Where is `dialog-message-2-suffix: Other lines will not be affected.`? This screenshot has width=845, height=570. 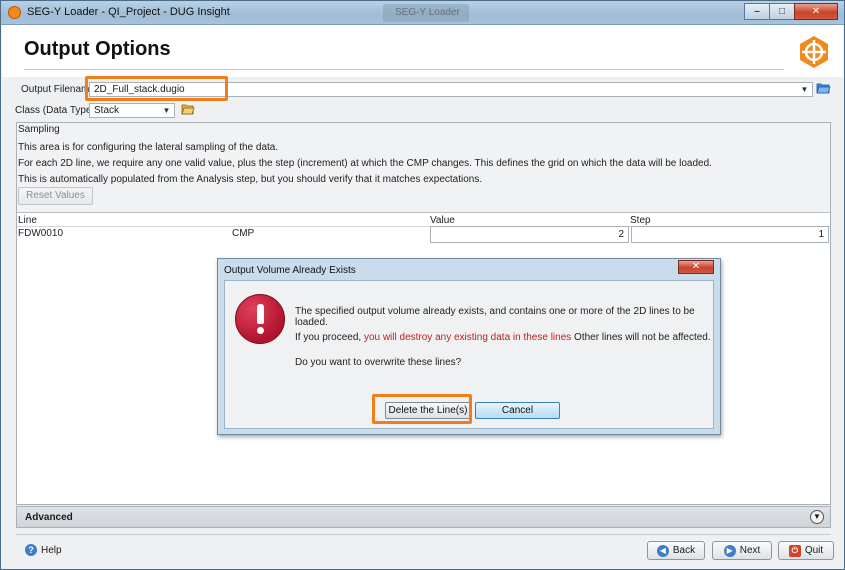
dialog-message-2-suffix: Other lines will not be affected. is located at coordinates (641, 337).